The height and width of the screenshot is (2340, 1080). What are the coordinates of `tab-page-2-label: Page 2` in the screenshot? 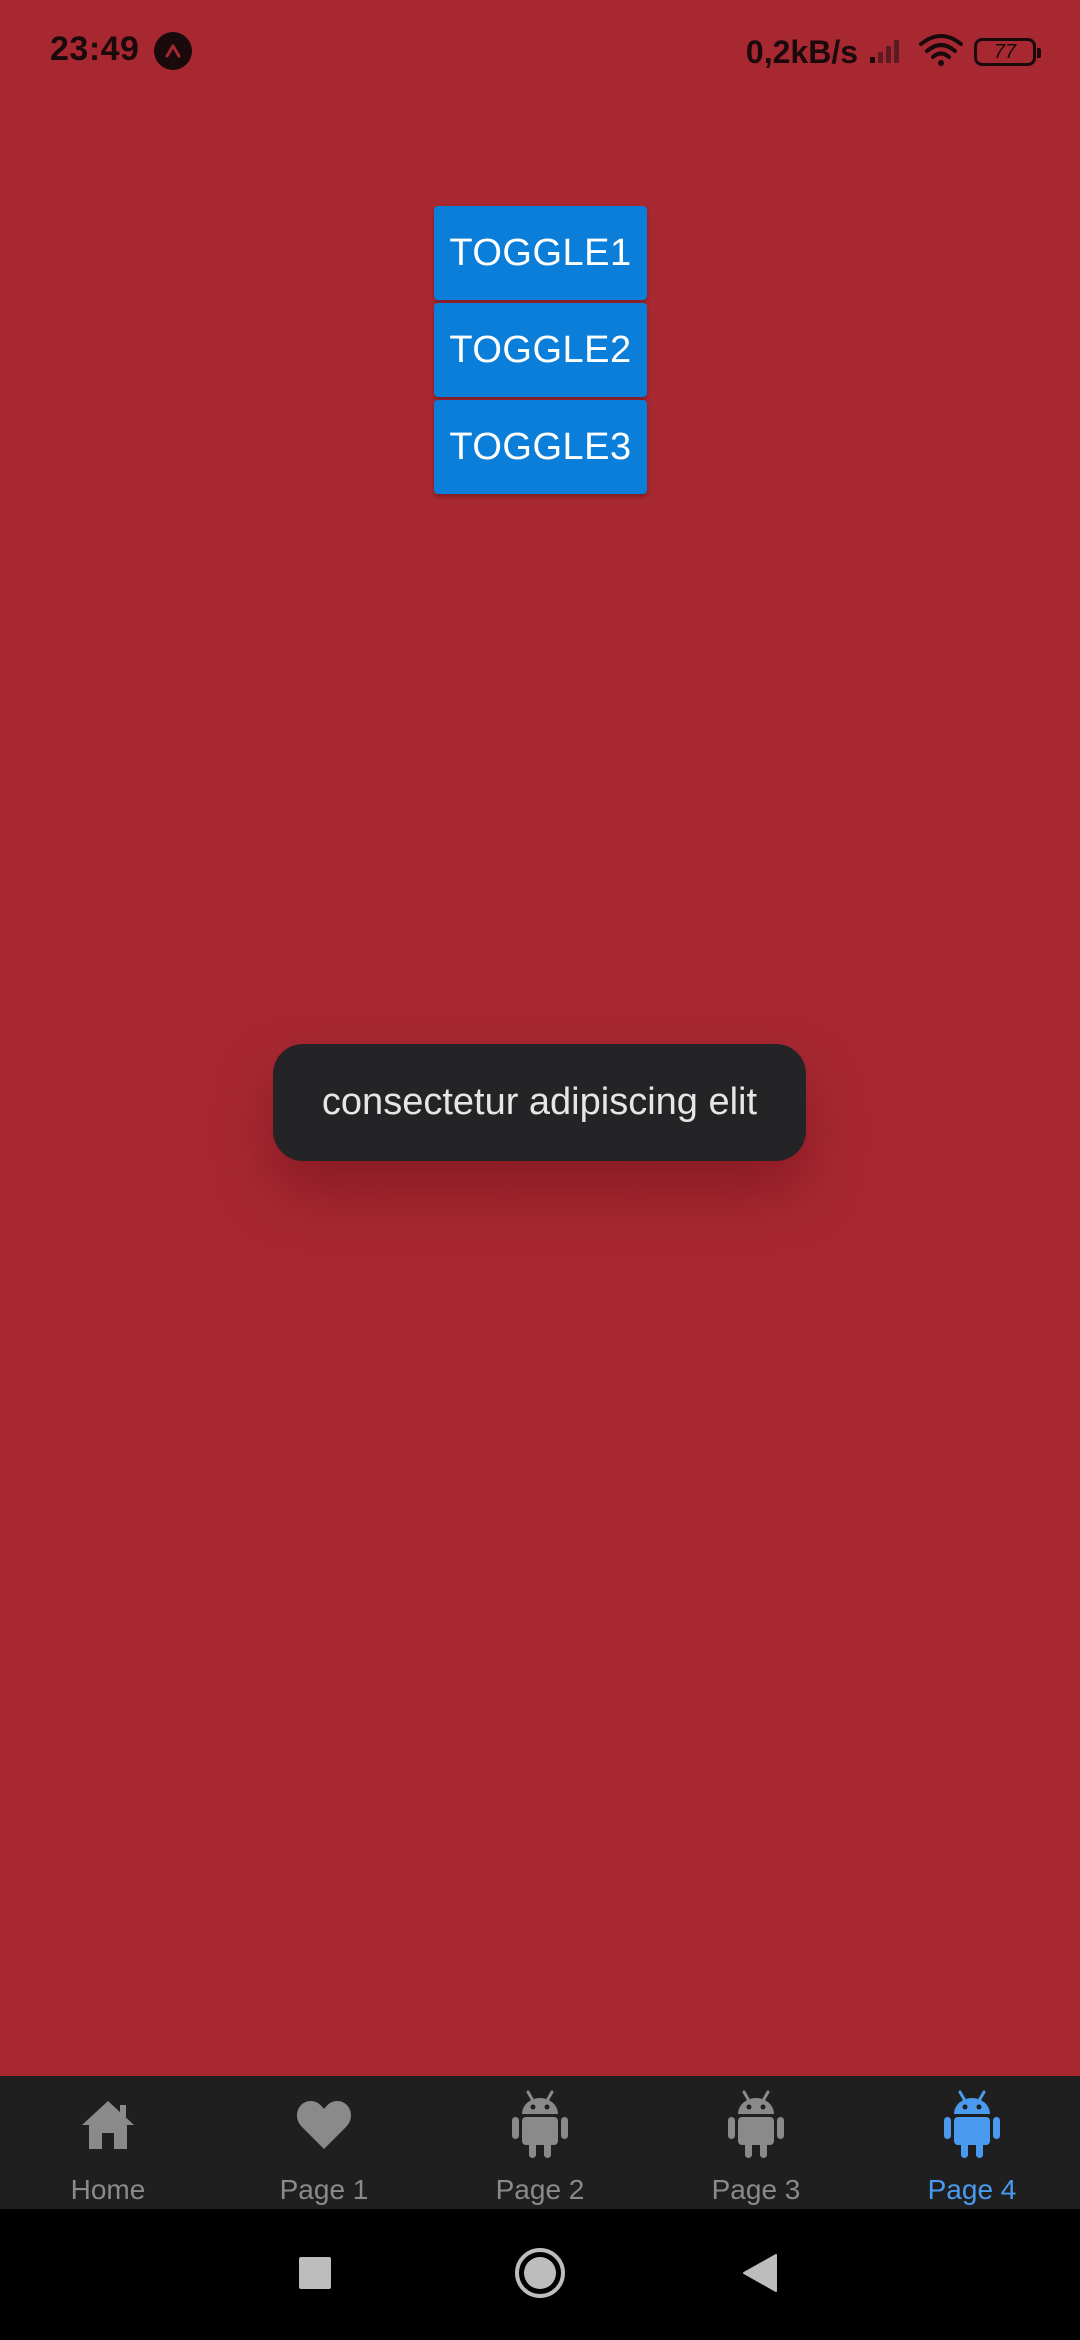 It's located at (540, 2189).